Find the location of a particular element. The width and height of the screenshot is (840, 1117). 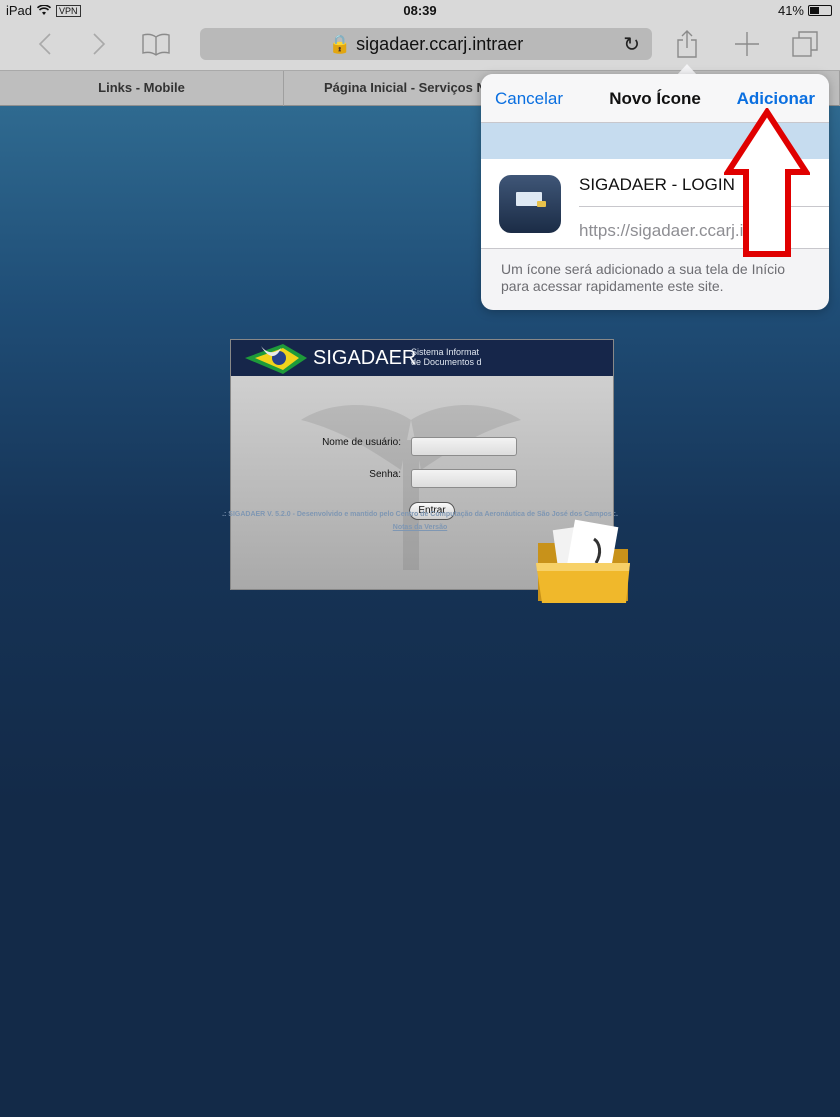

battery-percent: 41% is located at coordinates (790, 10).